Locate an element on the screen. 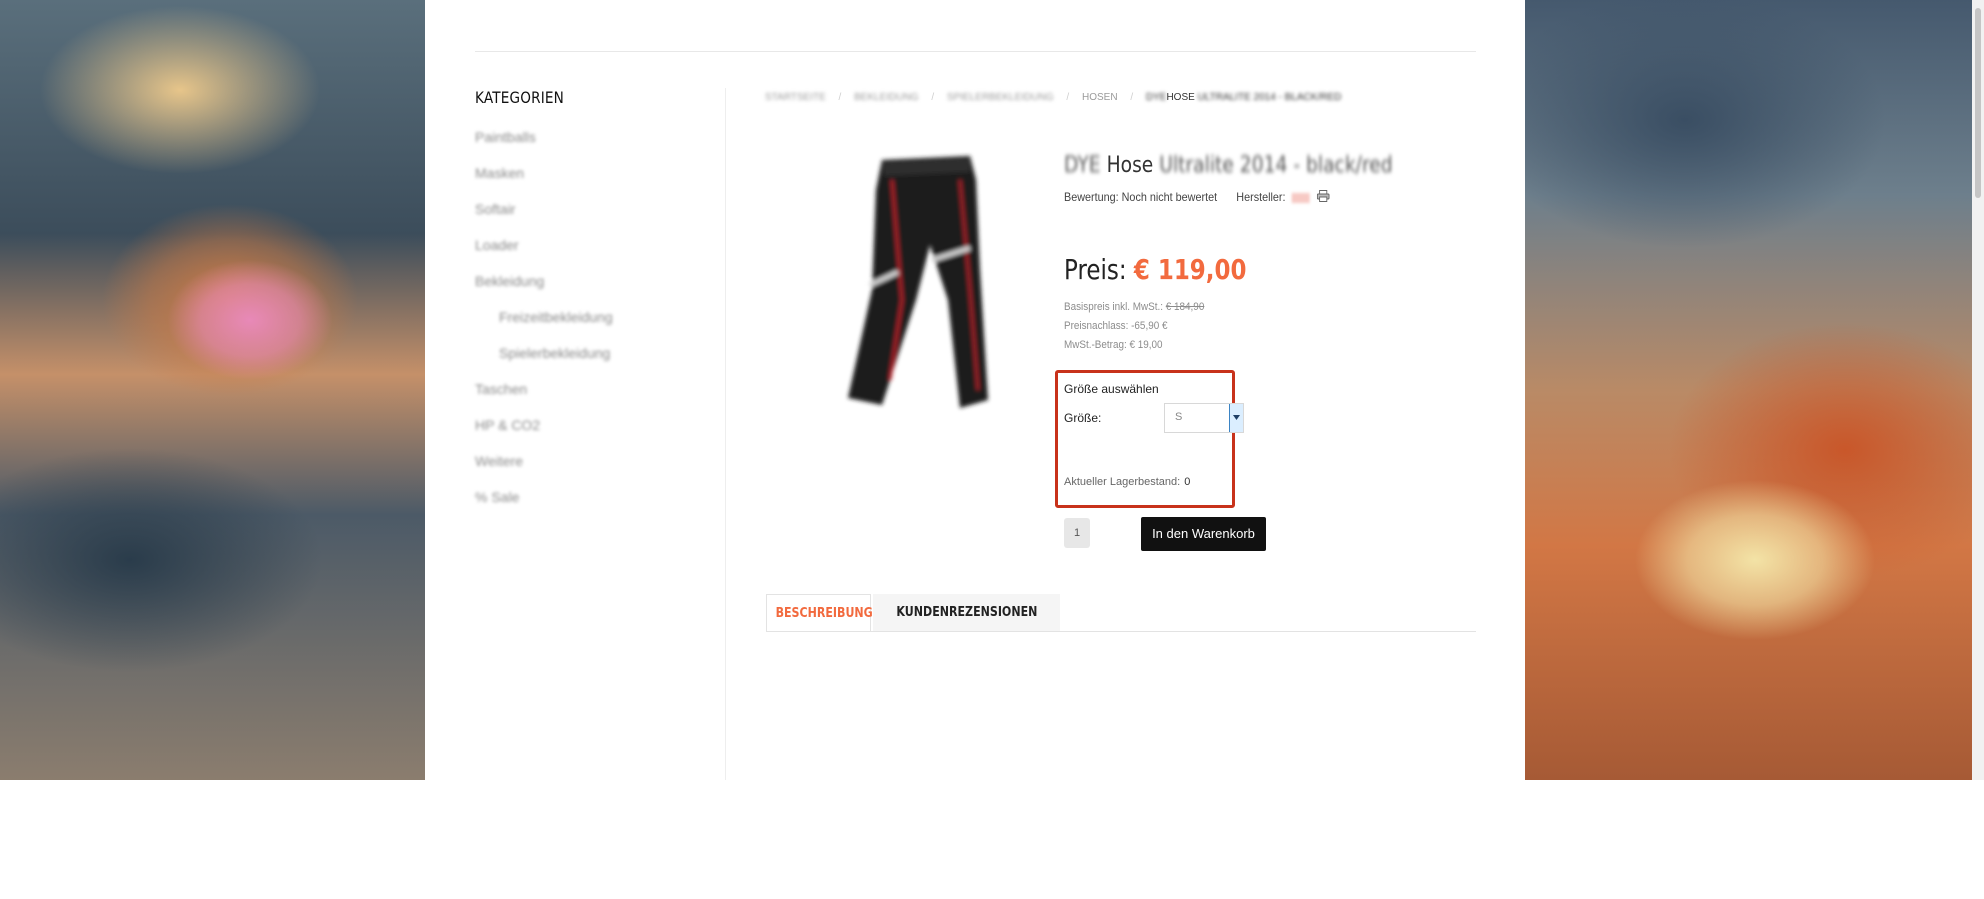 The width and height of the screenshot is (1984, 899). category-item: Weitere is located at coordinates (595, 469).